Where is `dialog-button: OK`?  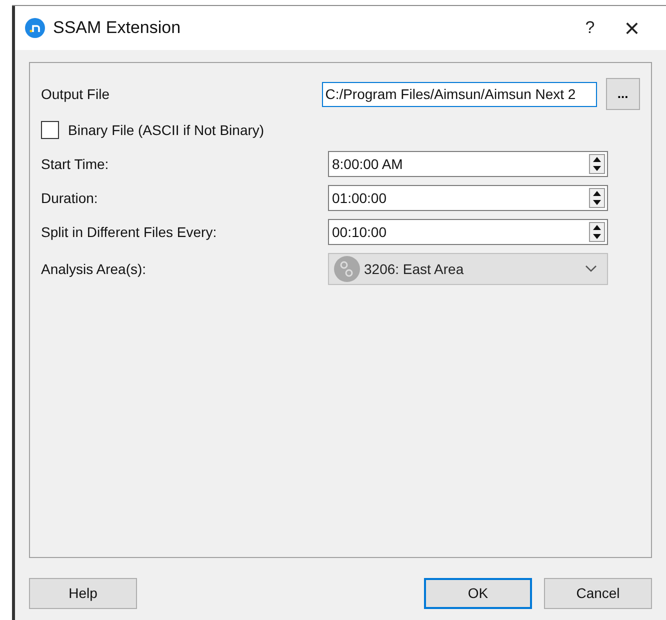
dialog-button: OK is located at coordinates (478, 593).